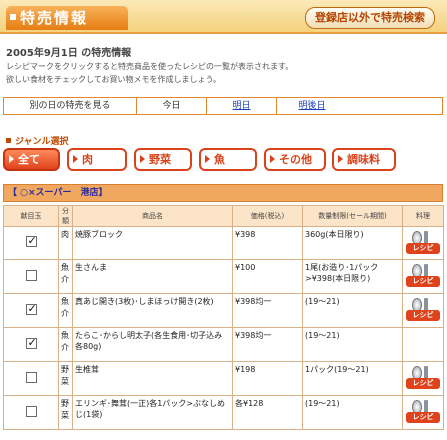 The width and height of the screenshot is (447, 440). What do you see at coordinates (172, 106) in the screenshot?
I see `day-today: 今日` at bounding box center [172, 106].